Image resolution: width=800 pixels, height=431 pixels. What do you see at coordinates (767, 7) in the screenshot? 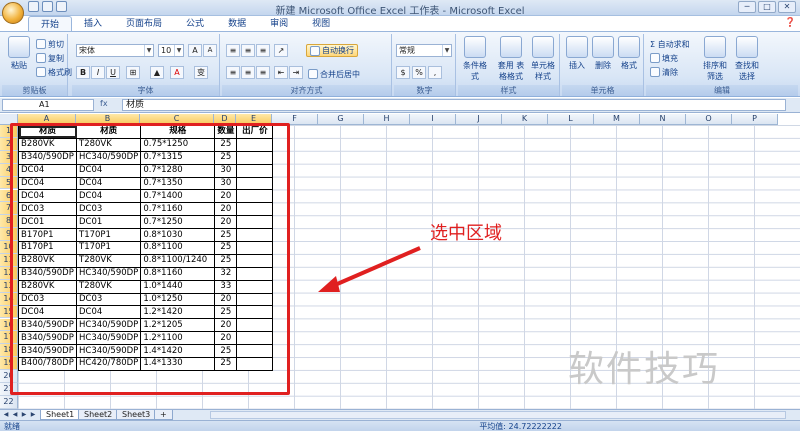
I see `maximize-button: □` at bounding box center [767, 7].